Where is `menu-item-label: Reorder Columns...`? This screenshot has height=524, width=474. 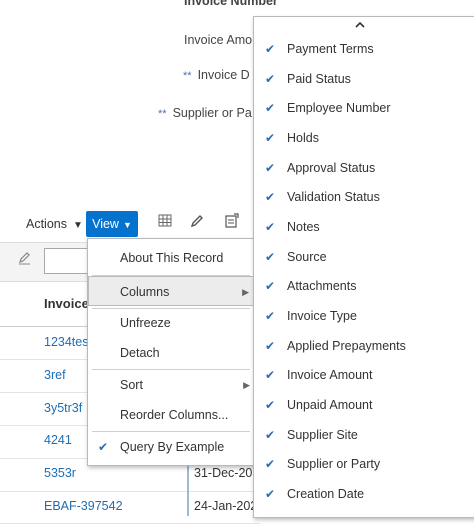 menu-item-label: Reorder Columns... is located at coordinates (174, 415).